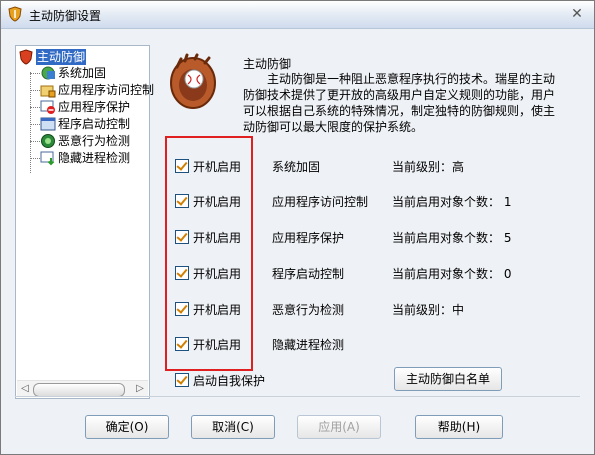  What do you see at coordinates (428, 310) in the screenshot?
I see `feature-status: 当前级别：中` at bounding box center [428, 310].